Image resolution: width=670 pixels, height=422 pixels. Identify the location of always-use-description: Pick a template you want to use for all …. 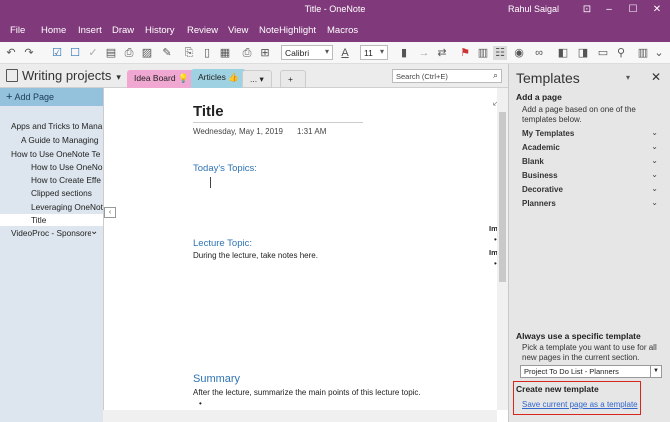
(589, 352).